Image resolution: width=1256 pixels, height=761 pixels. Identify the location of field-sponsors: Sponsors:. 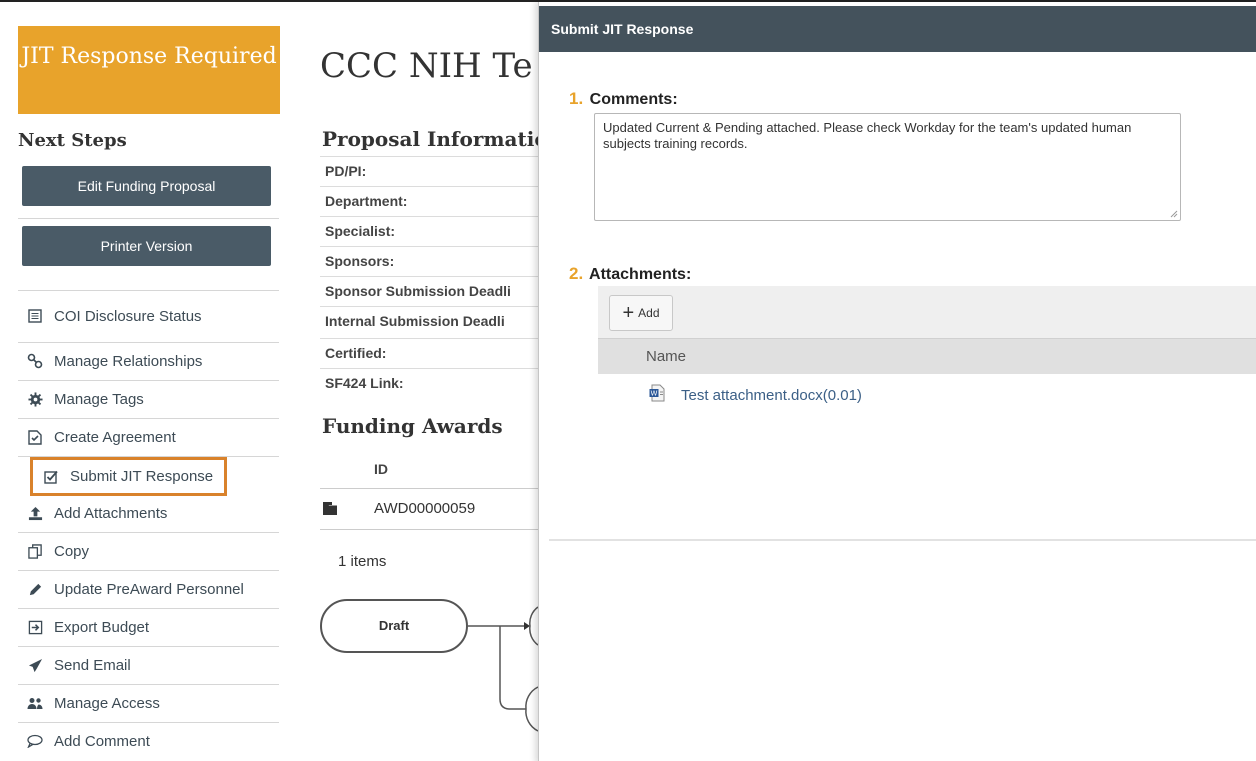
(430, 261).